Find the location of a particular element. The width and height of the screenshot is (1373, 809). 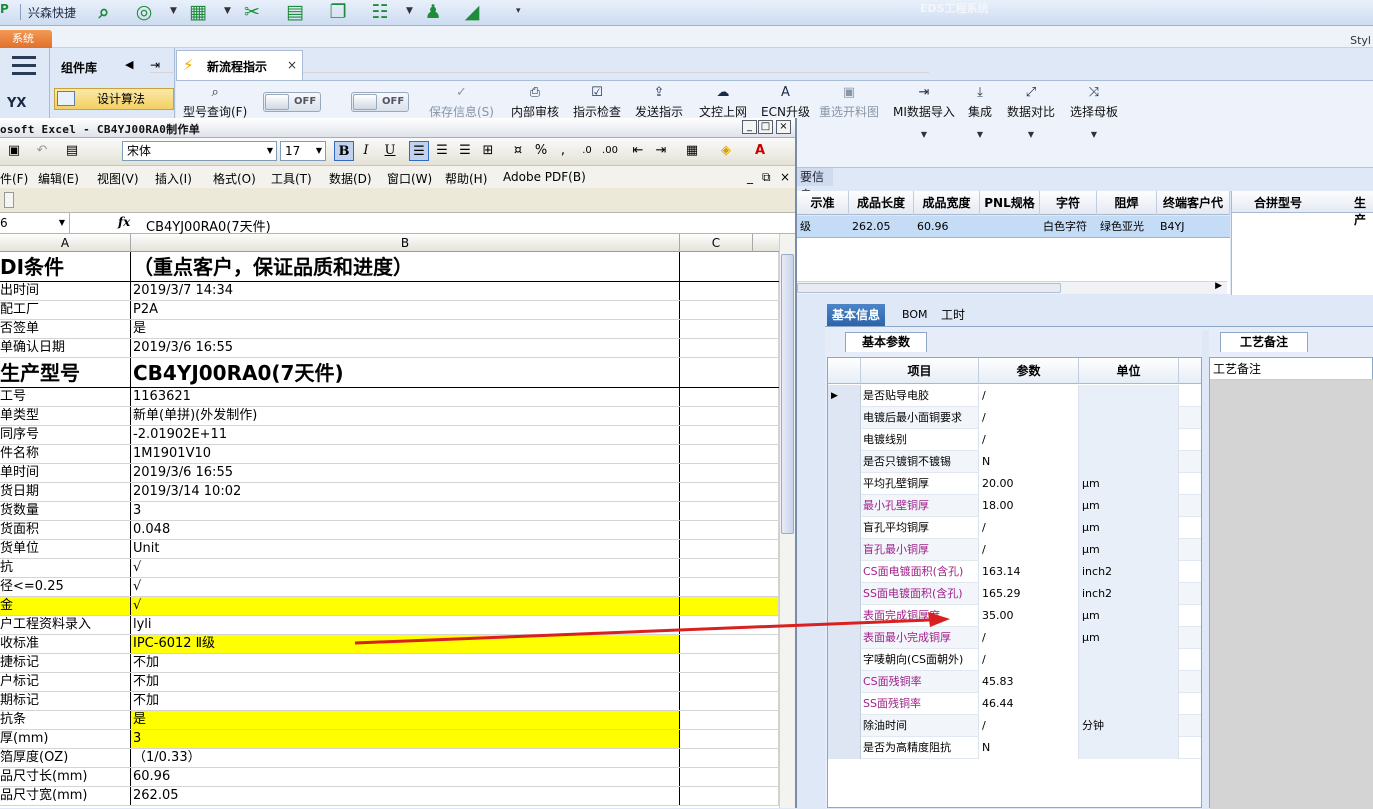

table-row: 单时间 2019/3/6 16:55 is located at coordinates (389, 473).